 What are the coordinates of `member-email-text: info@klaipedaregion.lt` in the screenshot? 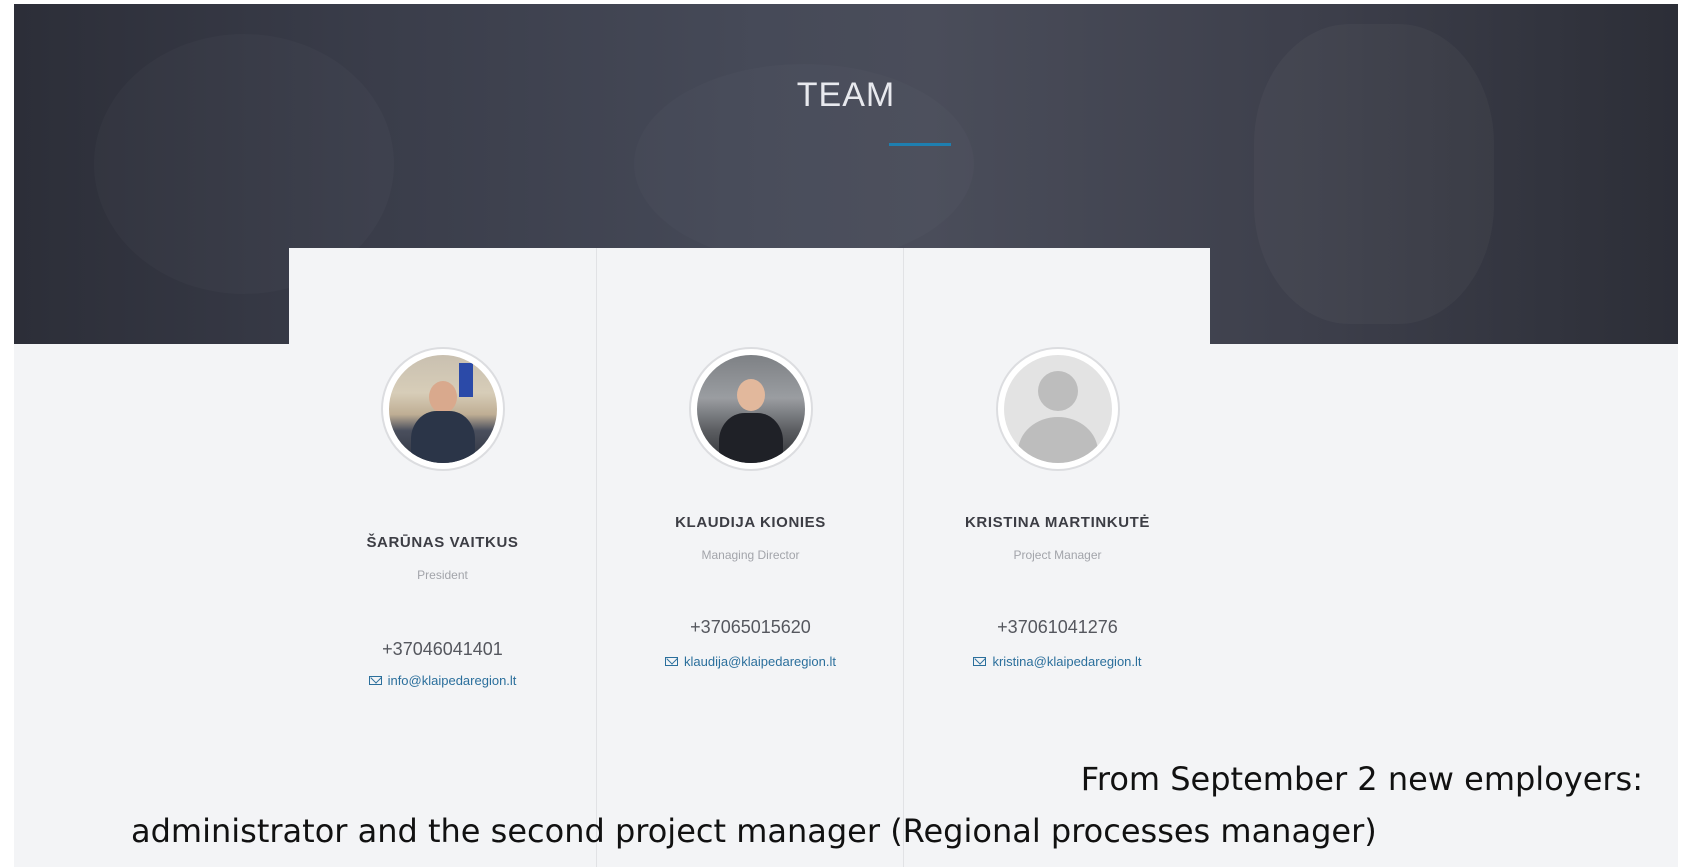 It's located at (452, 680).